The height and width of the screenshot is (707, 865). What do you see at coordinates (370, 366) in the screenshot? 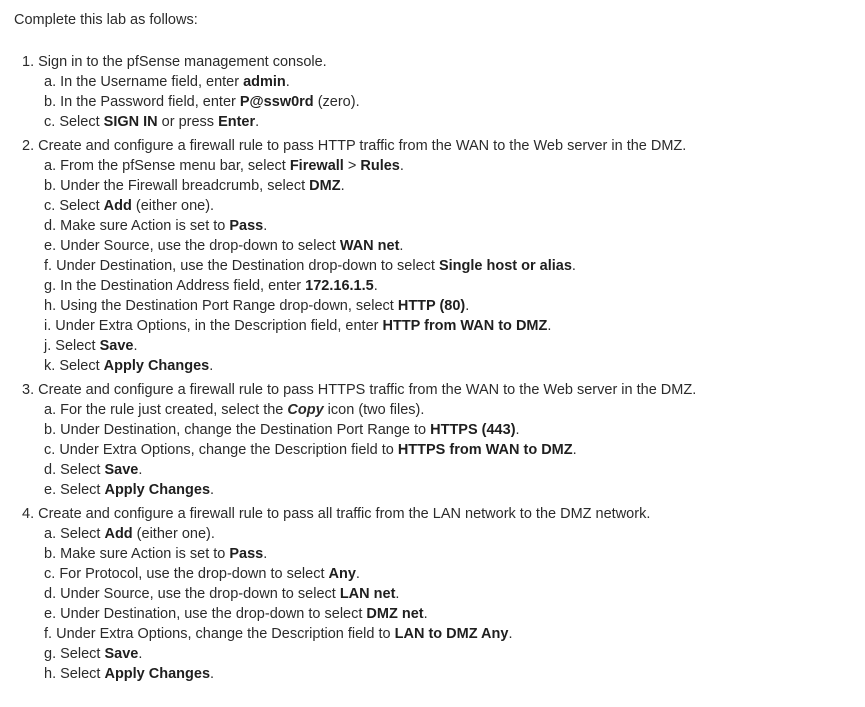
I see `substep-item: k. Select Apply Changes.` at bounding box center [370, 366].